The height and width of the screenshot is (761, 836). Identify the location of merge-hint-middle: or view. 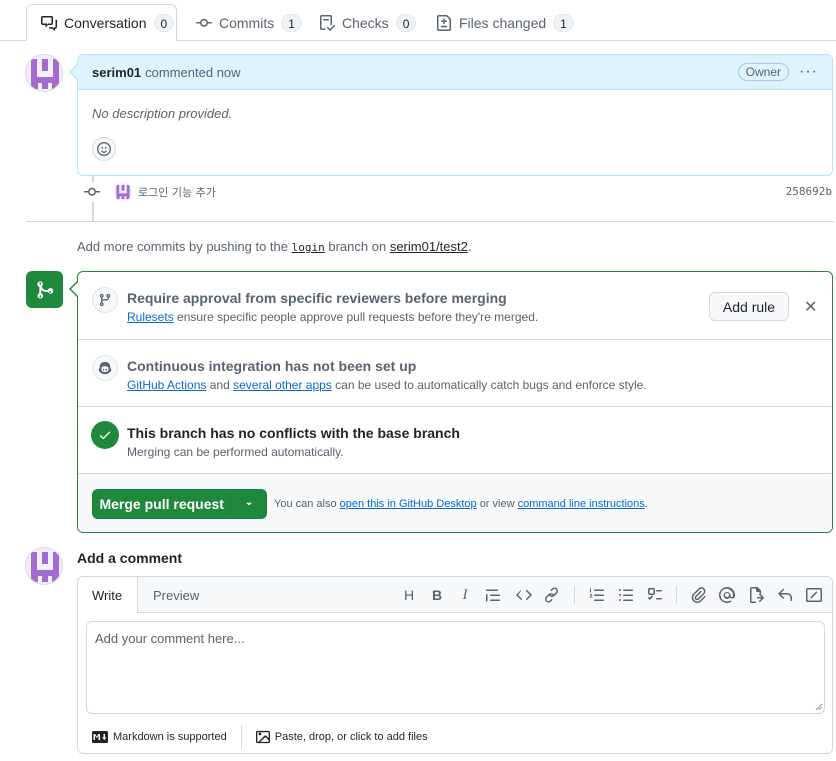
(497, 504).